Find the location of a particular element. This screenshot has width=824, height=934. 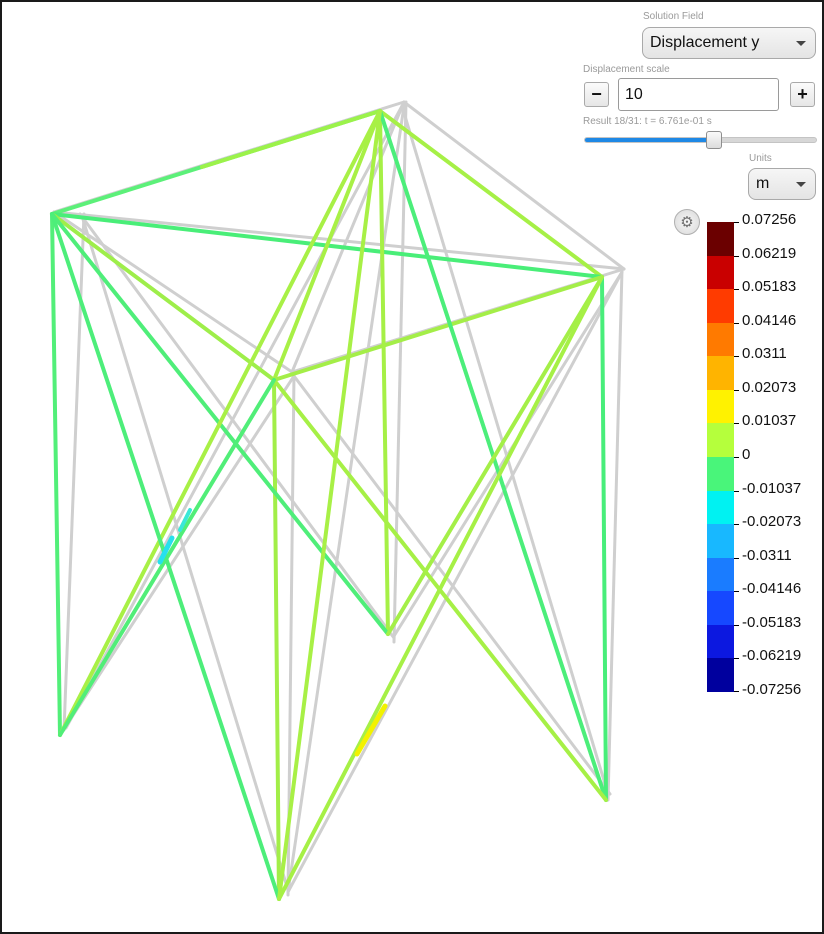

colorbar-legend is located at coordinates (723, 457).